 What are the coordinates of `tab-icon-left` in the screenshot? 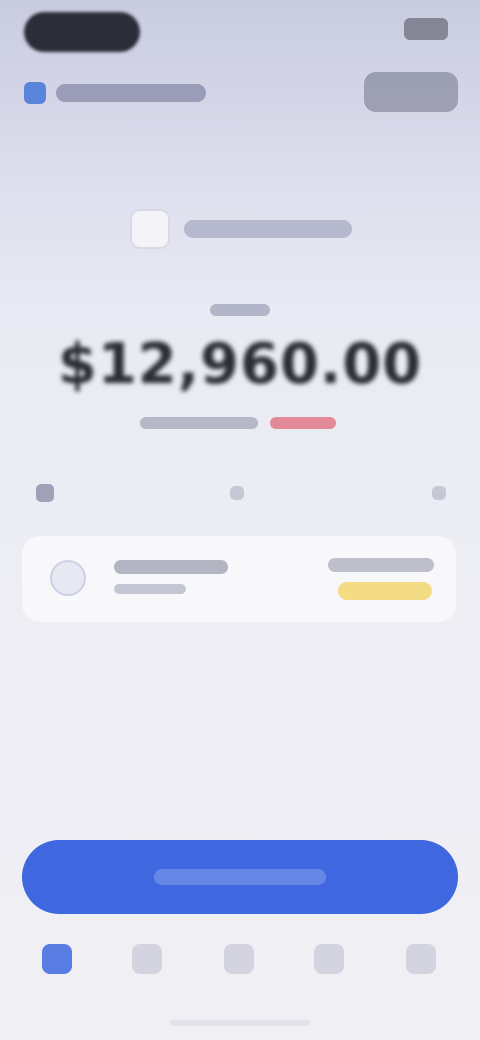 It's located at (45, 493).